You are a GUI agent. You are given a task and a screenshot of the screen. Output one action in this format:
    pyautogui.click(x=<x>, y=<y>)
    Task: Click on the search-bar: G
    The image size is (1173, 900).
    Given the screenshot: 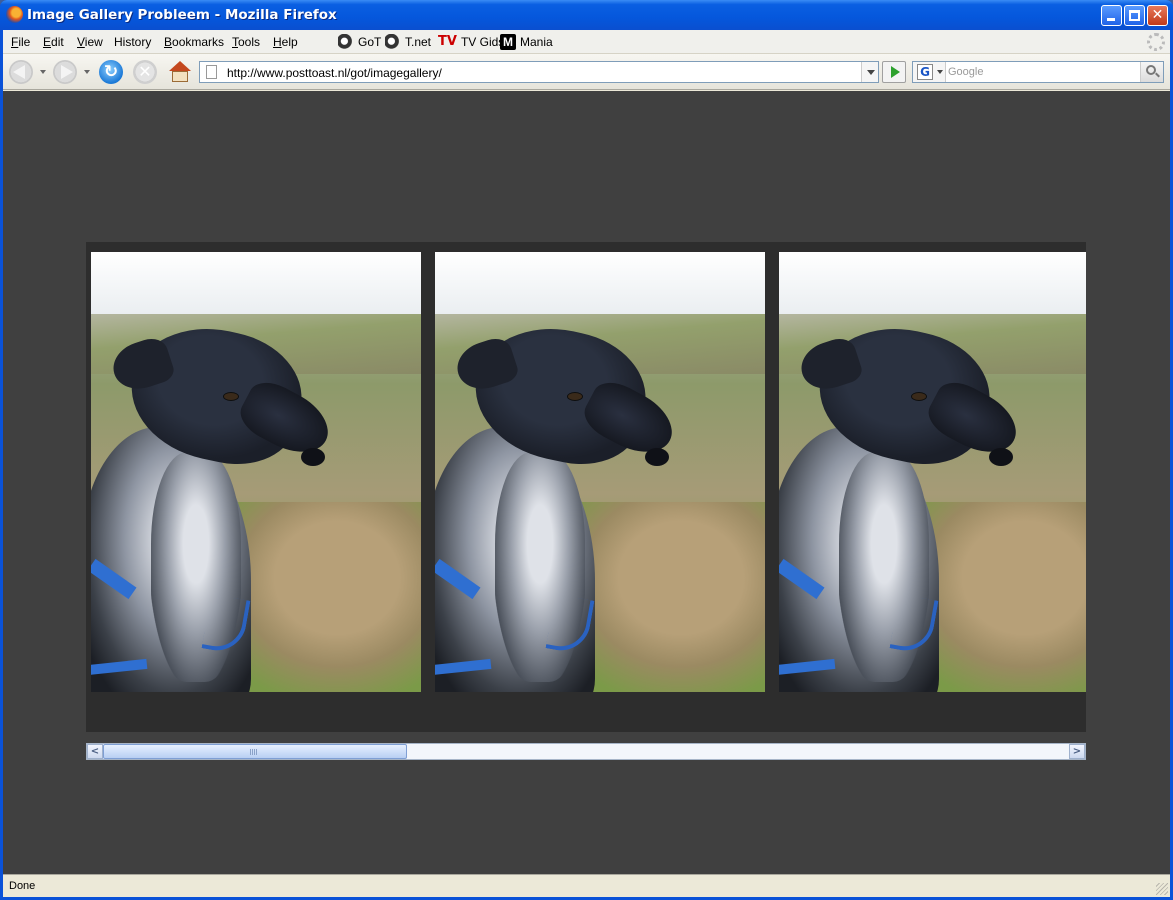 What is the action you would take?
    pyautogui.click(x=1038, y=72)
    